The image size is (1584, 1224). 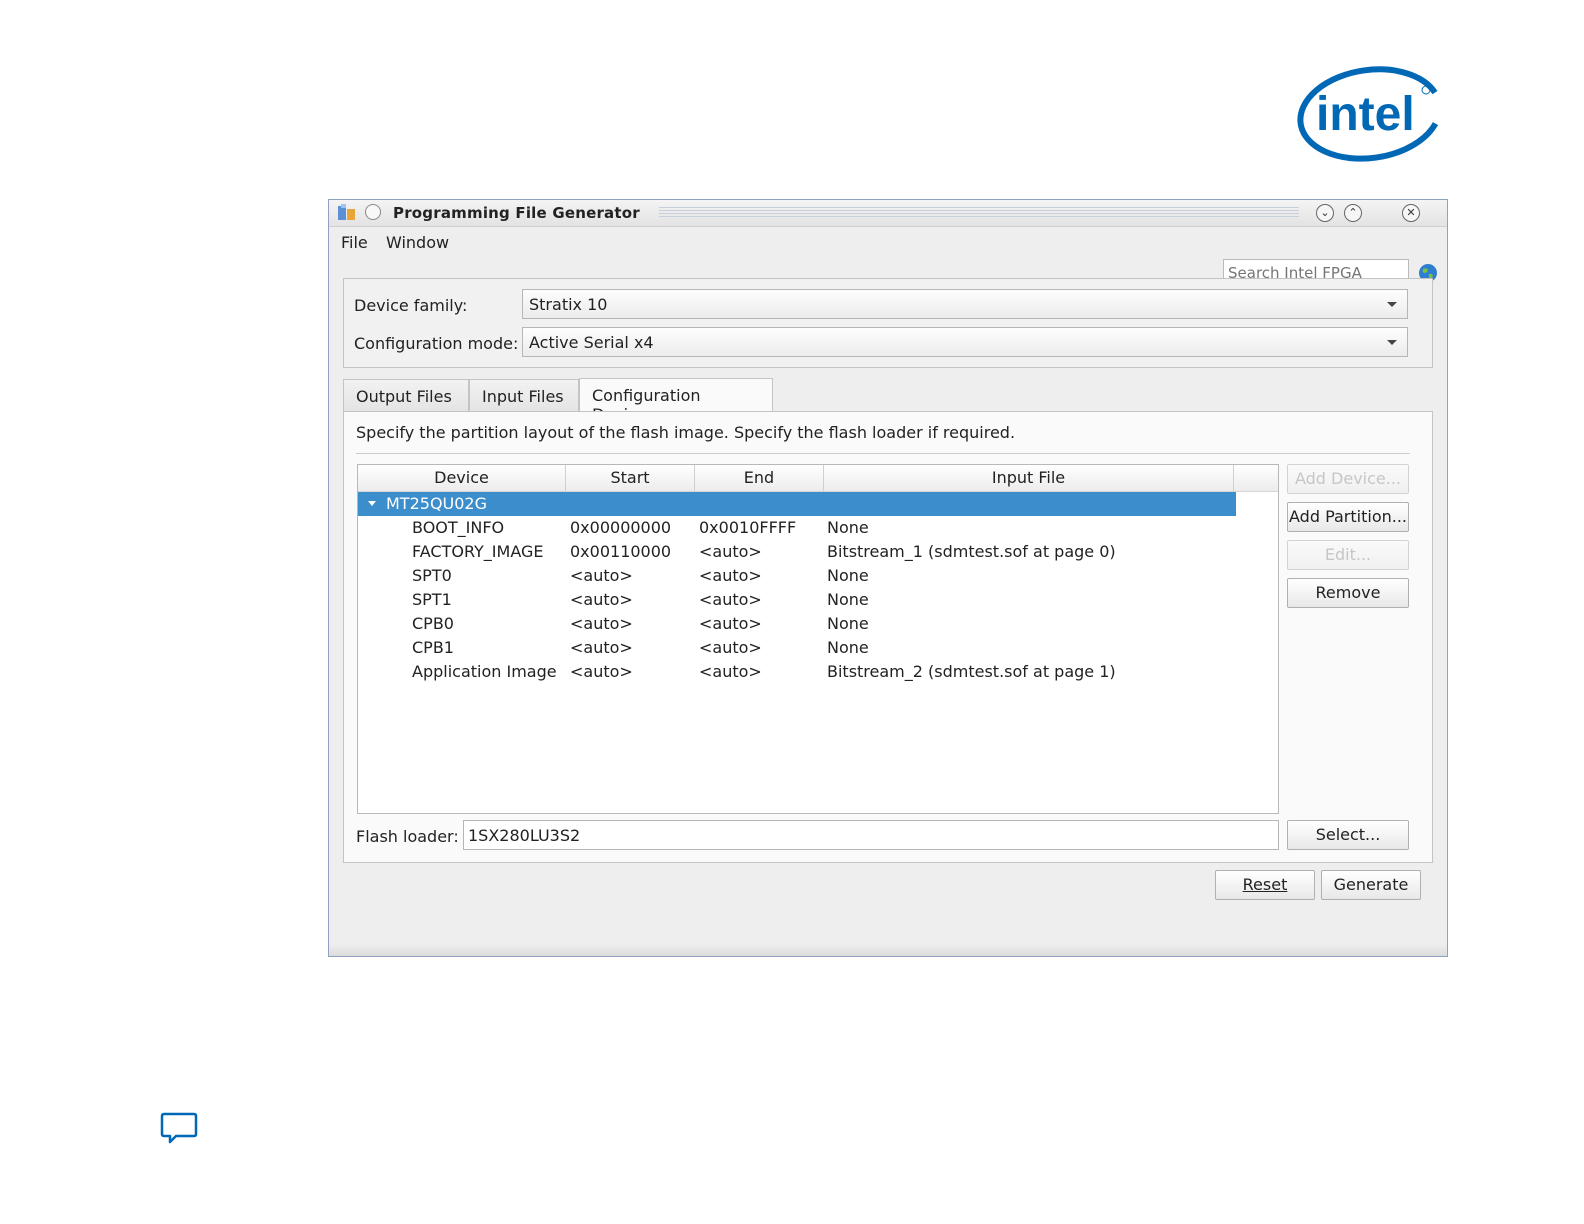 What do you see at coordinates (888, 257) in the screenshot?
I see `menu-bar: File Window` at bounding box center [888, 257].